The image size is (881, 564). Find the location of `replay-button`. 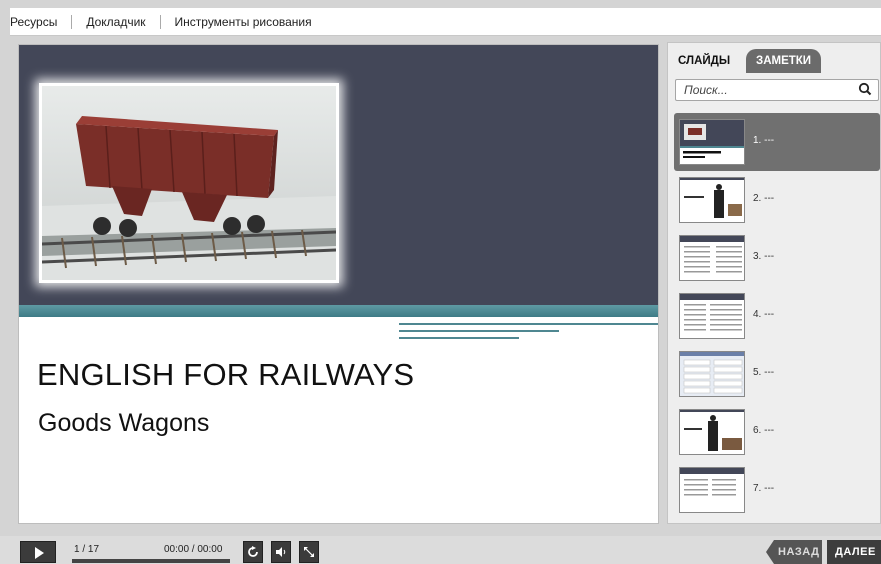

replay-button is located at coordinates (253, 552).